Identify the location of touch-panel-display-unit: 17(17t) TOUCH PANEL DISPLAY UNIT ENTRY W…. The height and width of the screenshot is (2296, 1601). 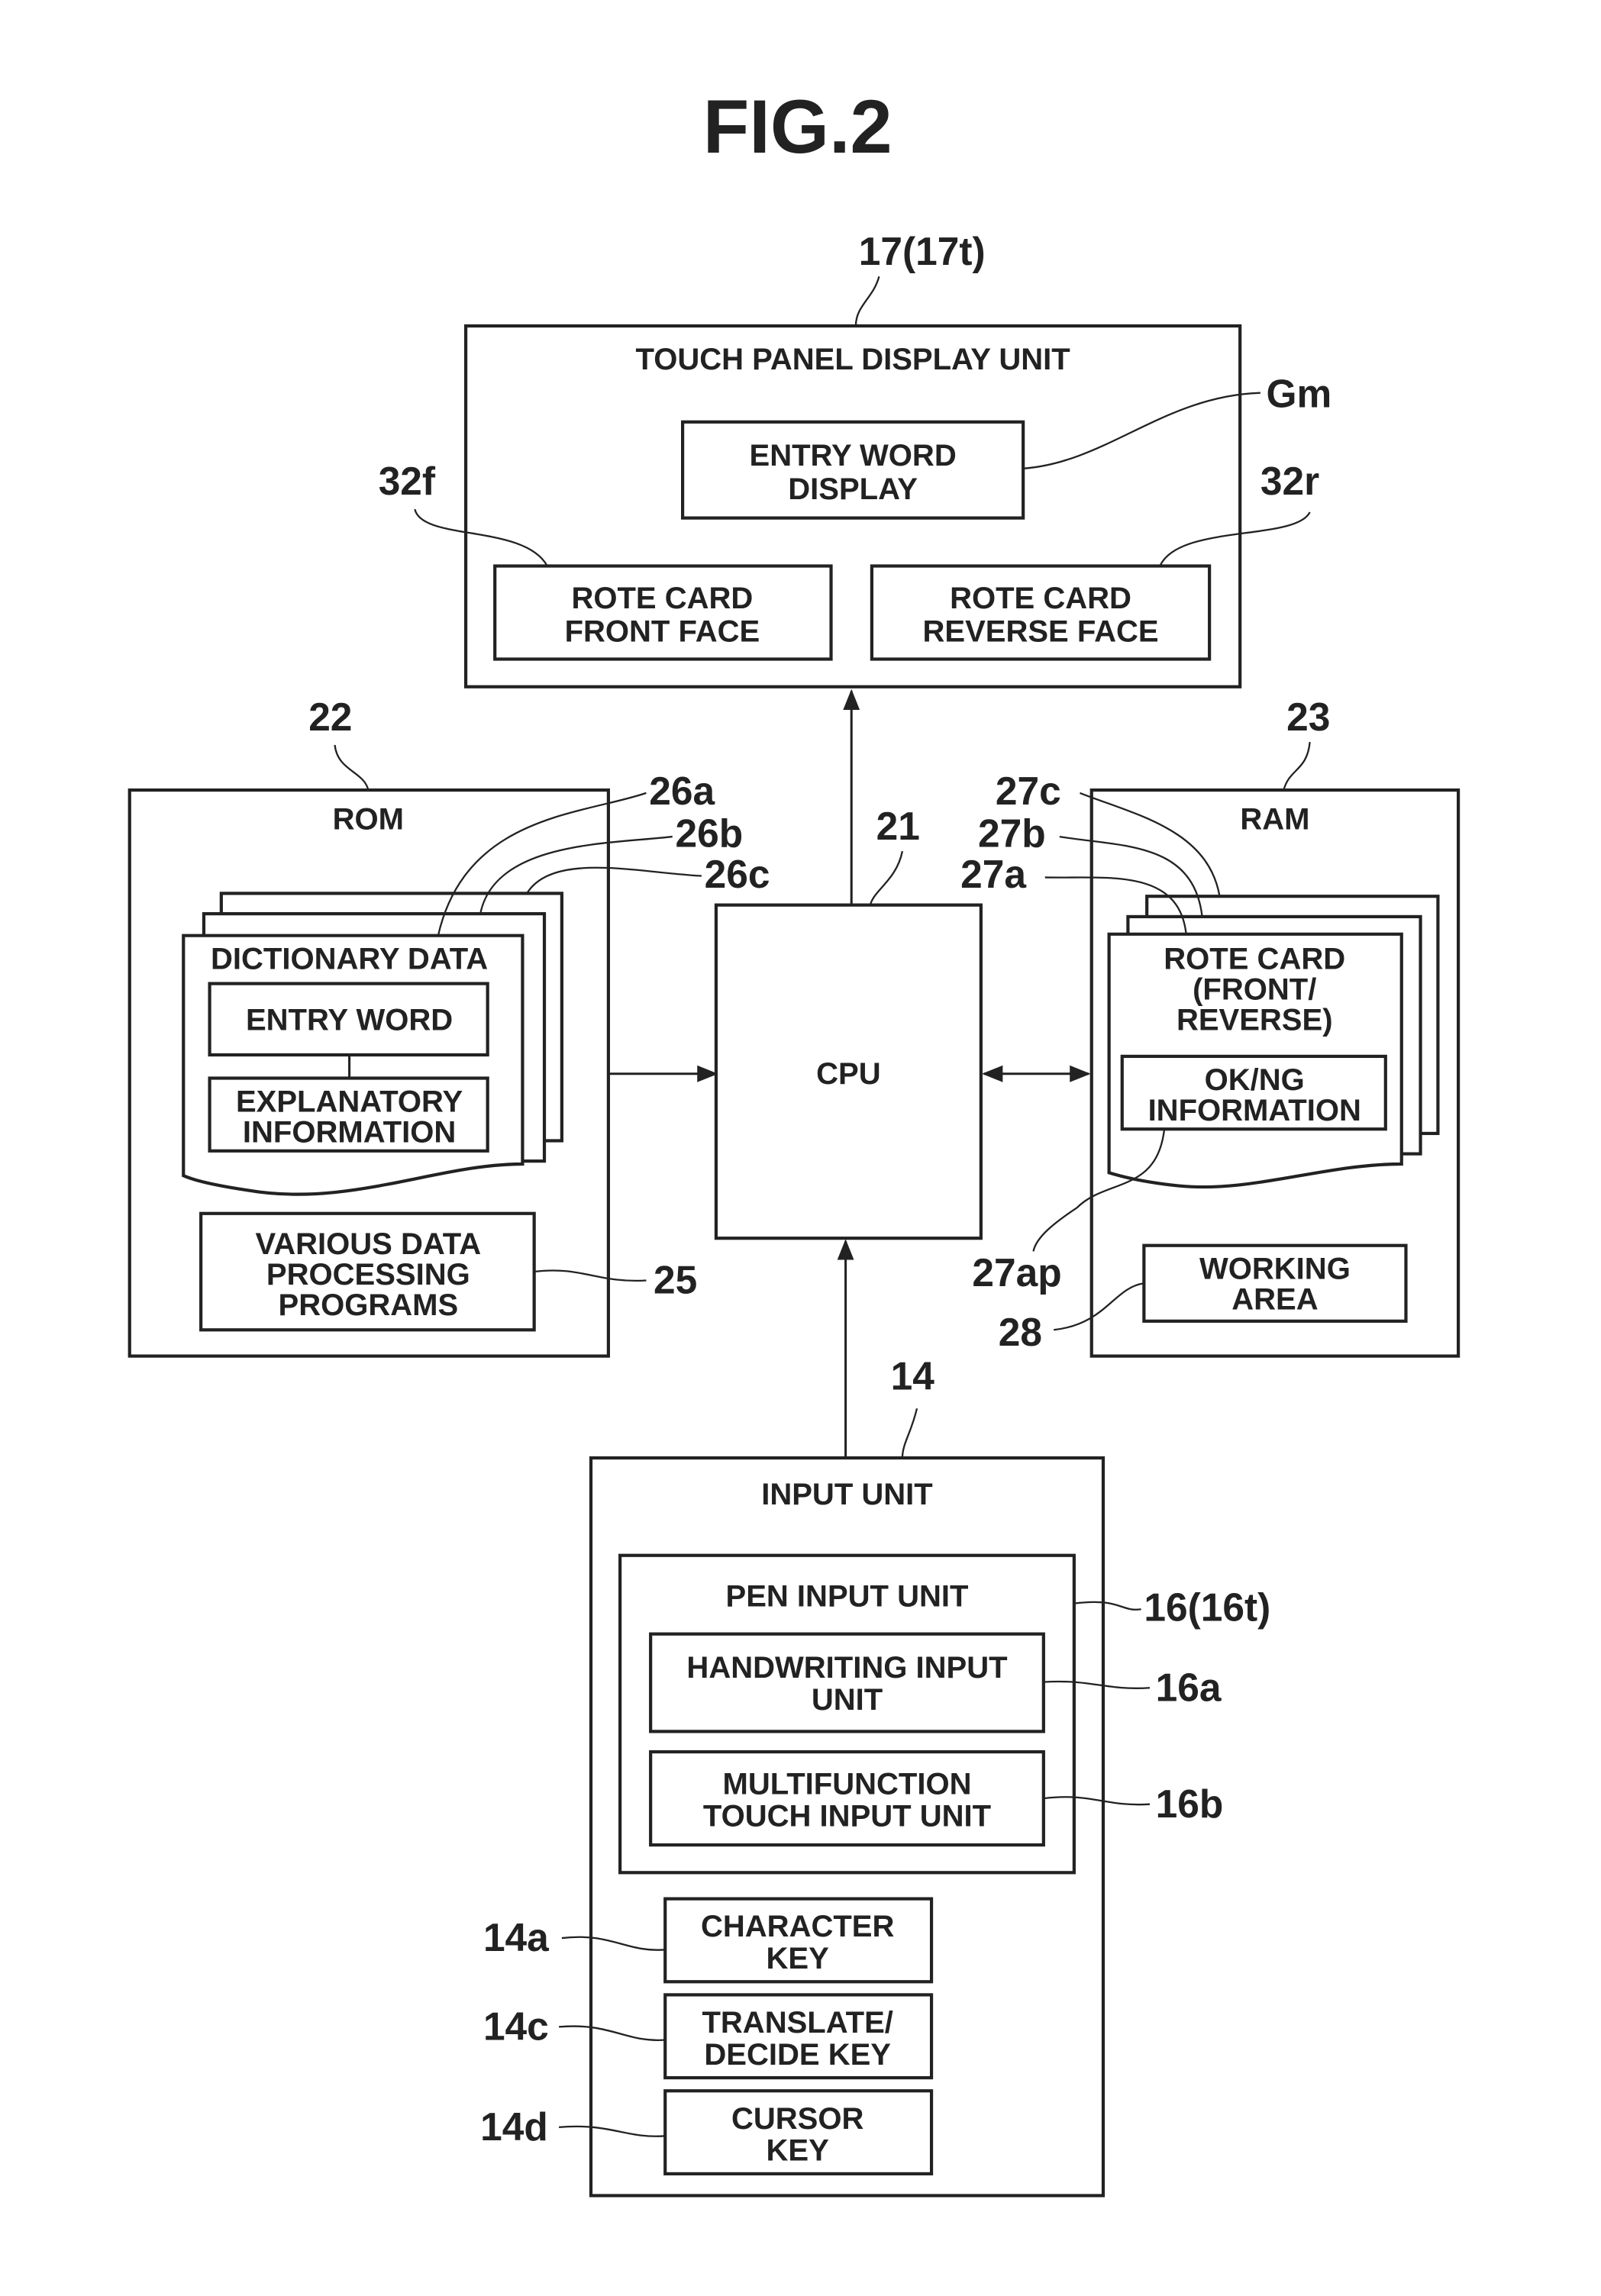
(855, 458).